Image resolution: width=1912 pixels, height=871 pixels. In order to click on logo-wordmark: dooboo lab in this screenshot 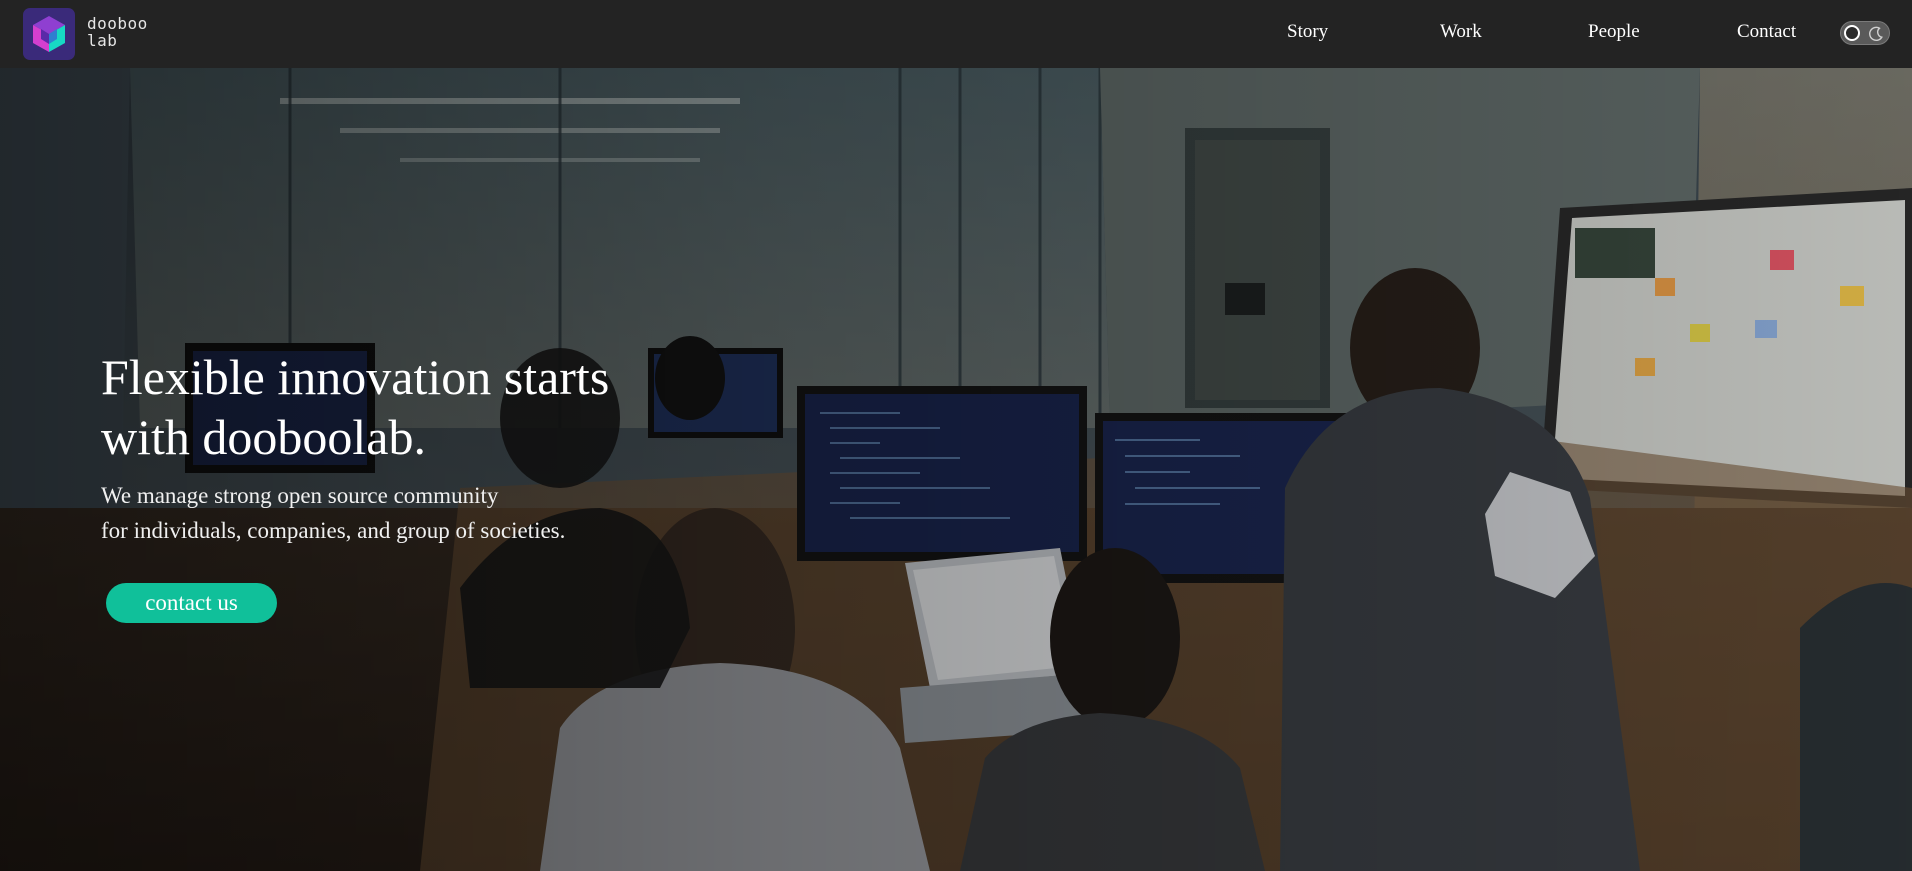, I will do `click(117, 32)`.